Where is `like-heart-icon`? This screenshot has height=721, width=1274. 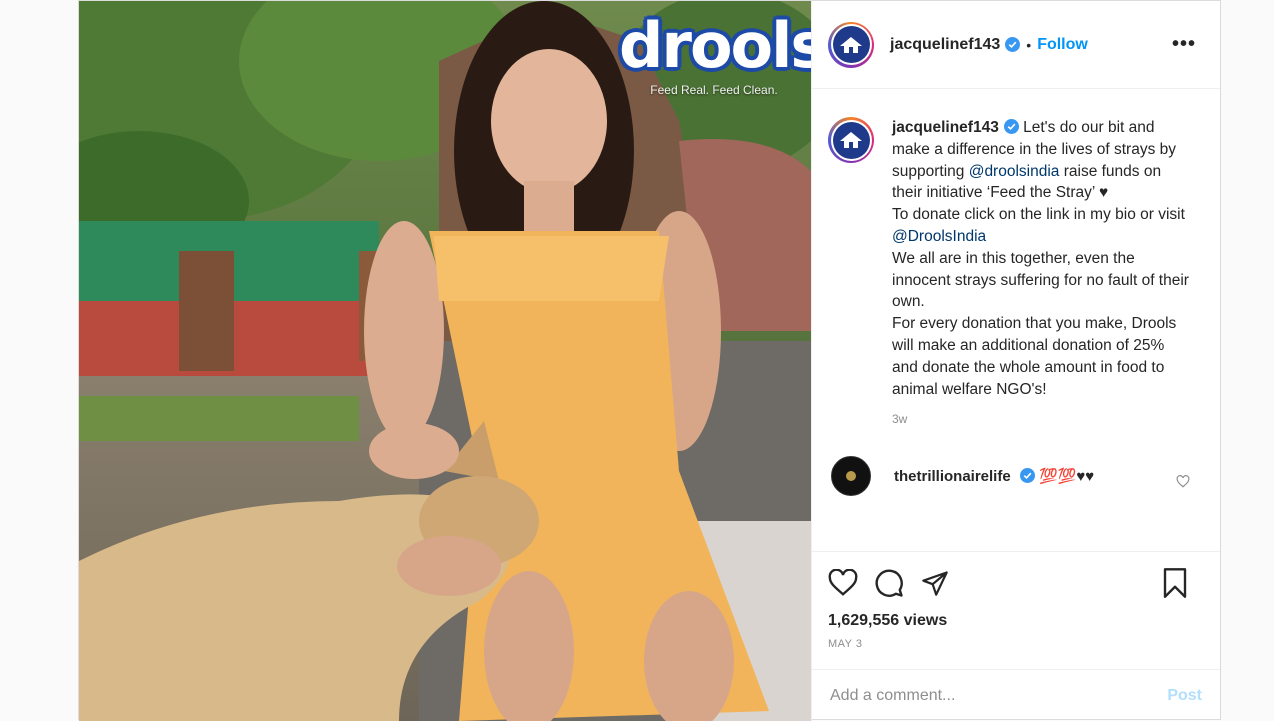 like-heart-icon is located at coordinates (843, 583).